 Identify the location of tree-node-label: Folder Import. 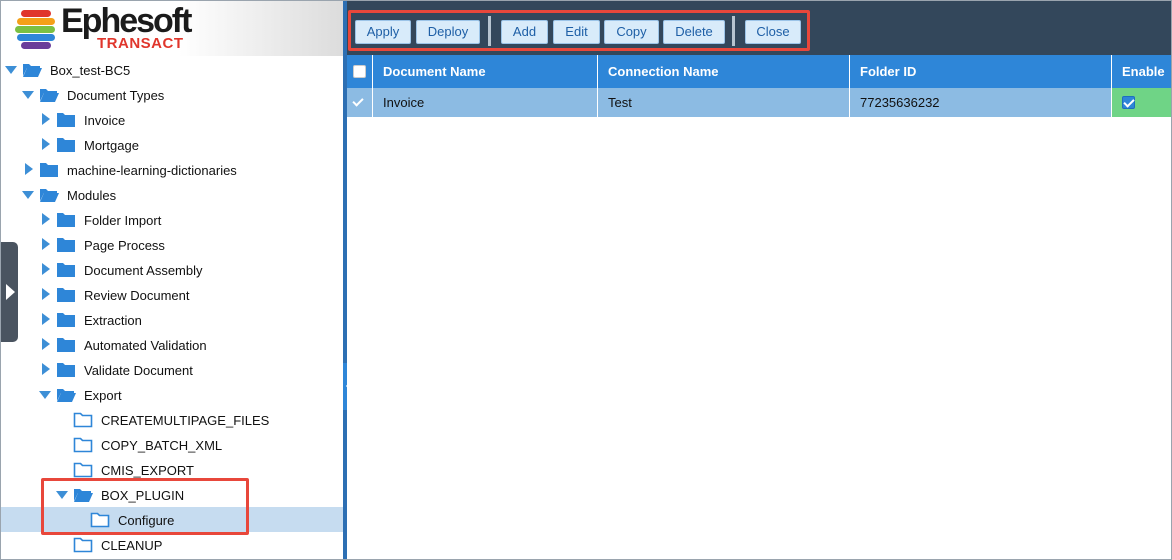
(123, 220).